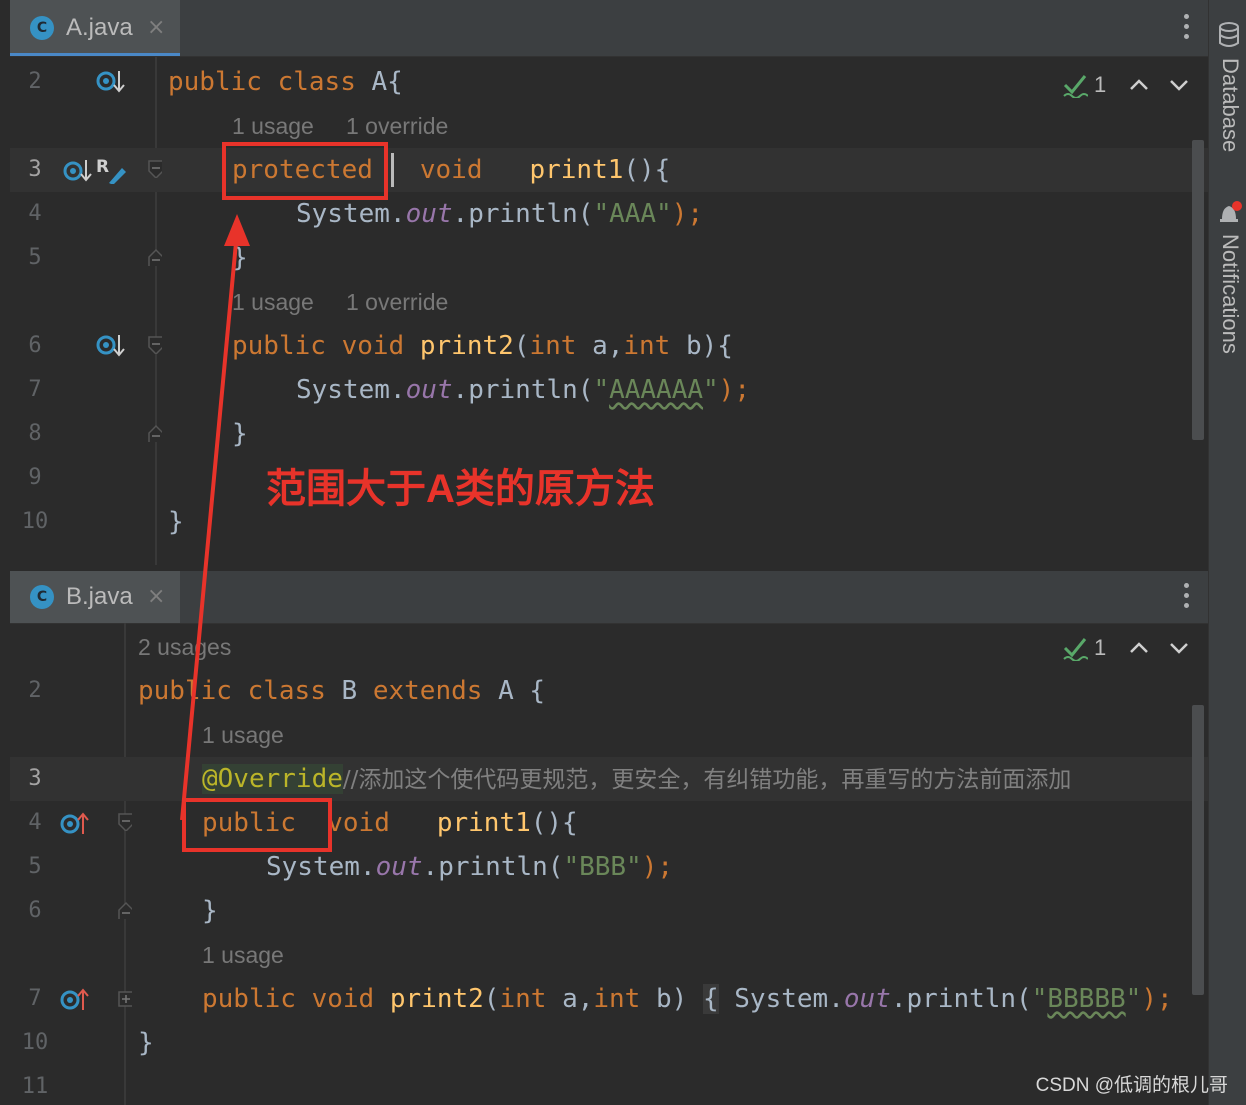 The width and height of the screenshot is (1246, 1105). I want to click on code-line: 11, so click(609, 1085).